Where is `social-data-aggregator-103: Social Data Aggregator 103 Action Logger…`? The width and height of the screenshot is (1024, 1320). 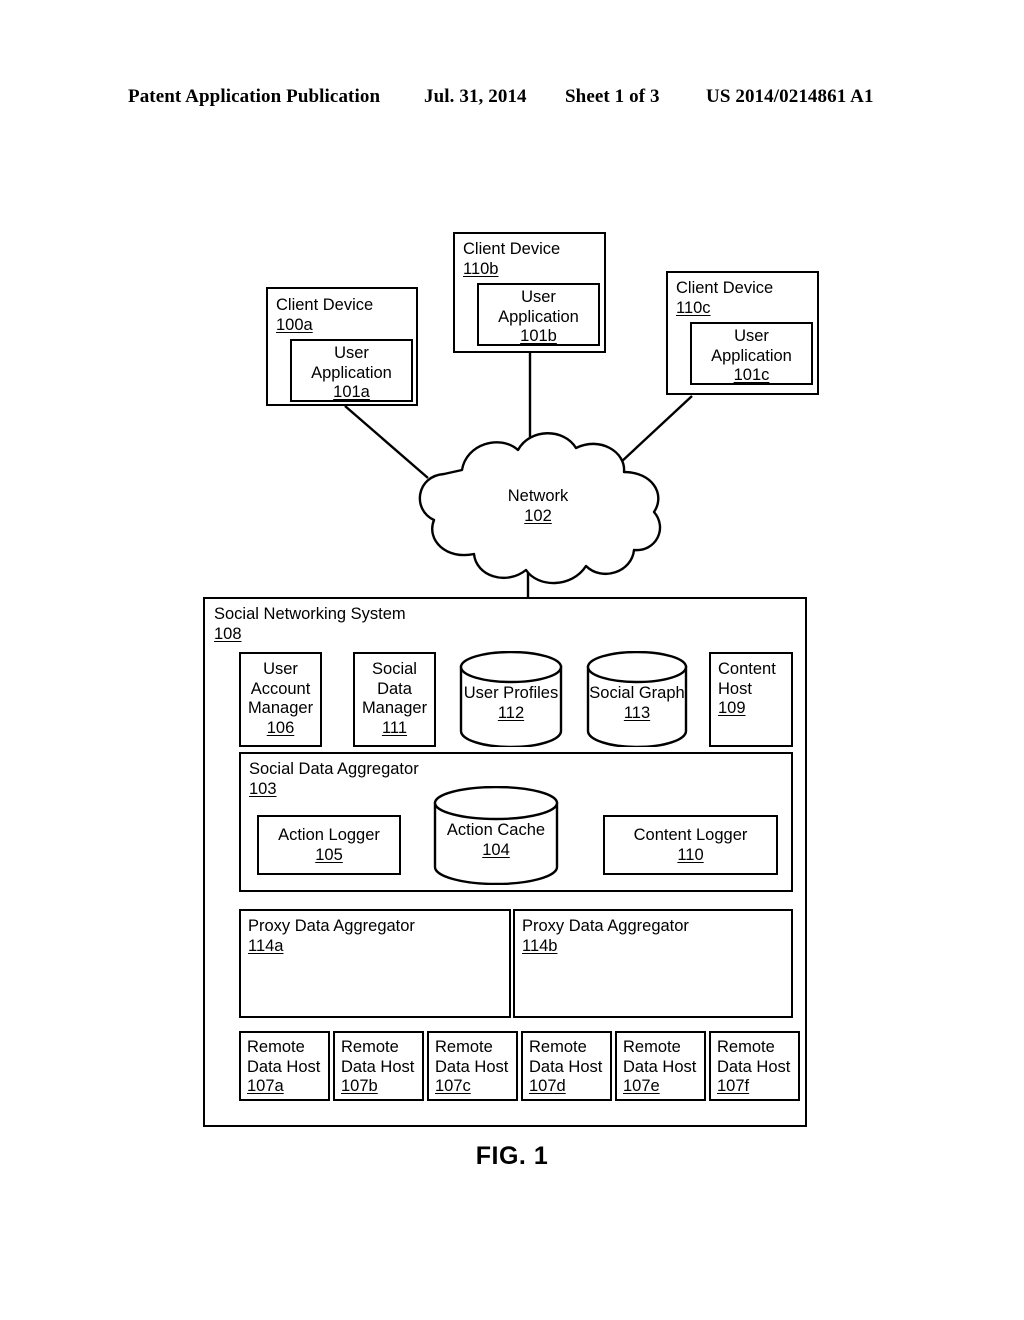 social-data-aggregator-103: Social Data Aggregator 103 Action Logger… is located at coordinates (516, 822).